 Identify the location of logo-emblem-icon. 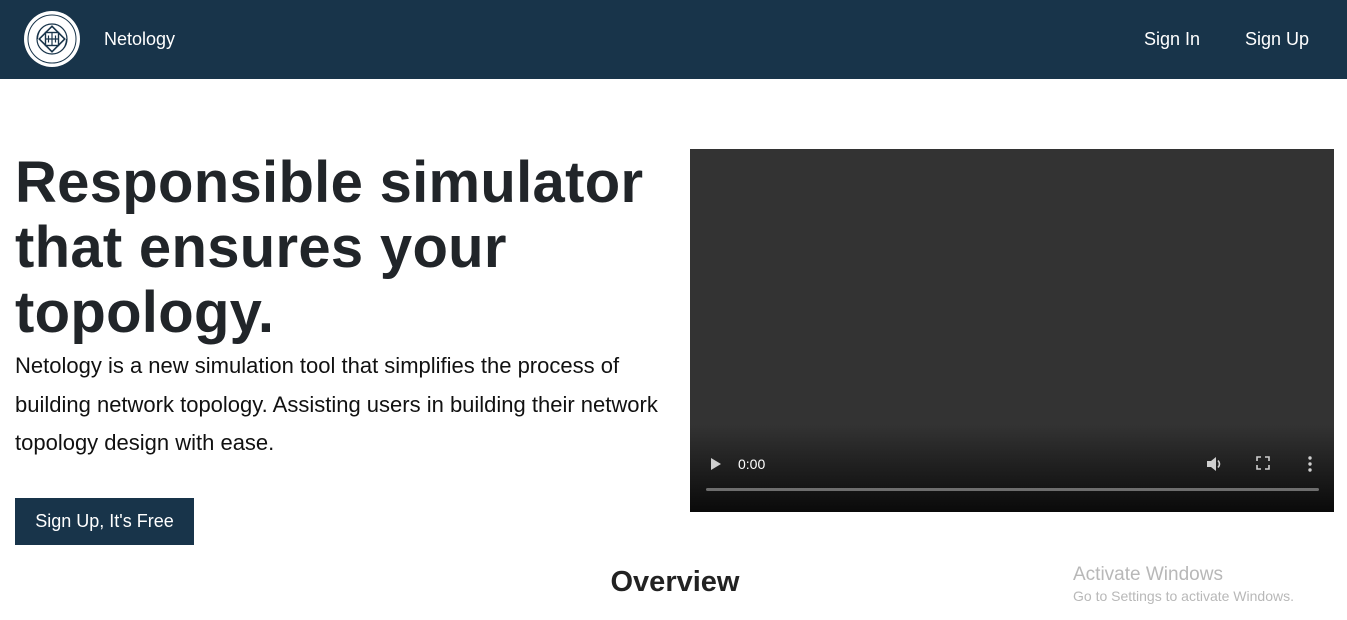
(52, 39).